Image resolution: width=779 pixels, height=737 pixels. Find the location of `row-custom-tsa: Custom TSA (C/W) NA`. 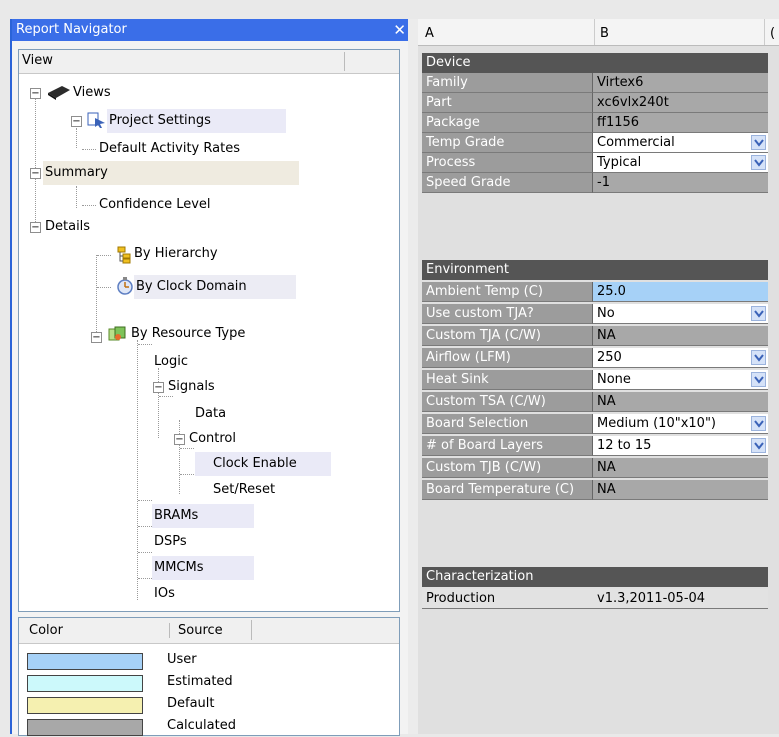

row-custom-tsa: Custom TSA (C/W) NA is located at coordinates (595, 402).